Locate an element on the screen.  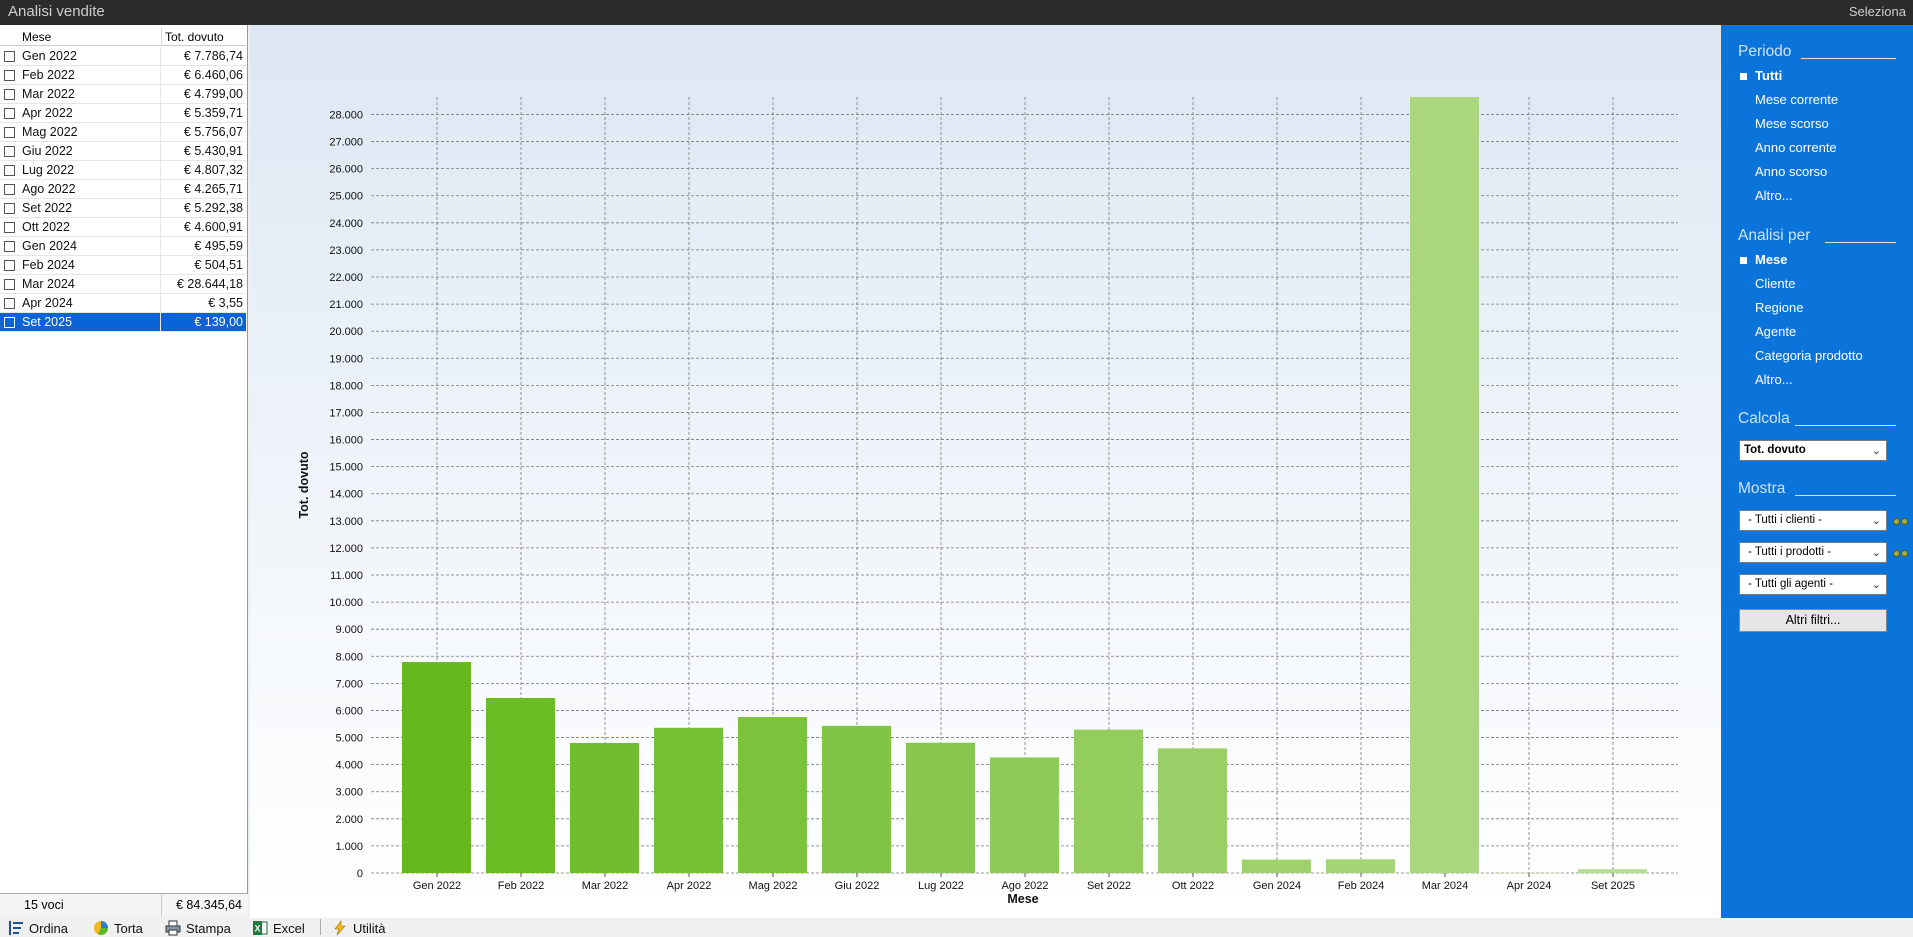
printer-icon is located at coordinates (173, 928).